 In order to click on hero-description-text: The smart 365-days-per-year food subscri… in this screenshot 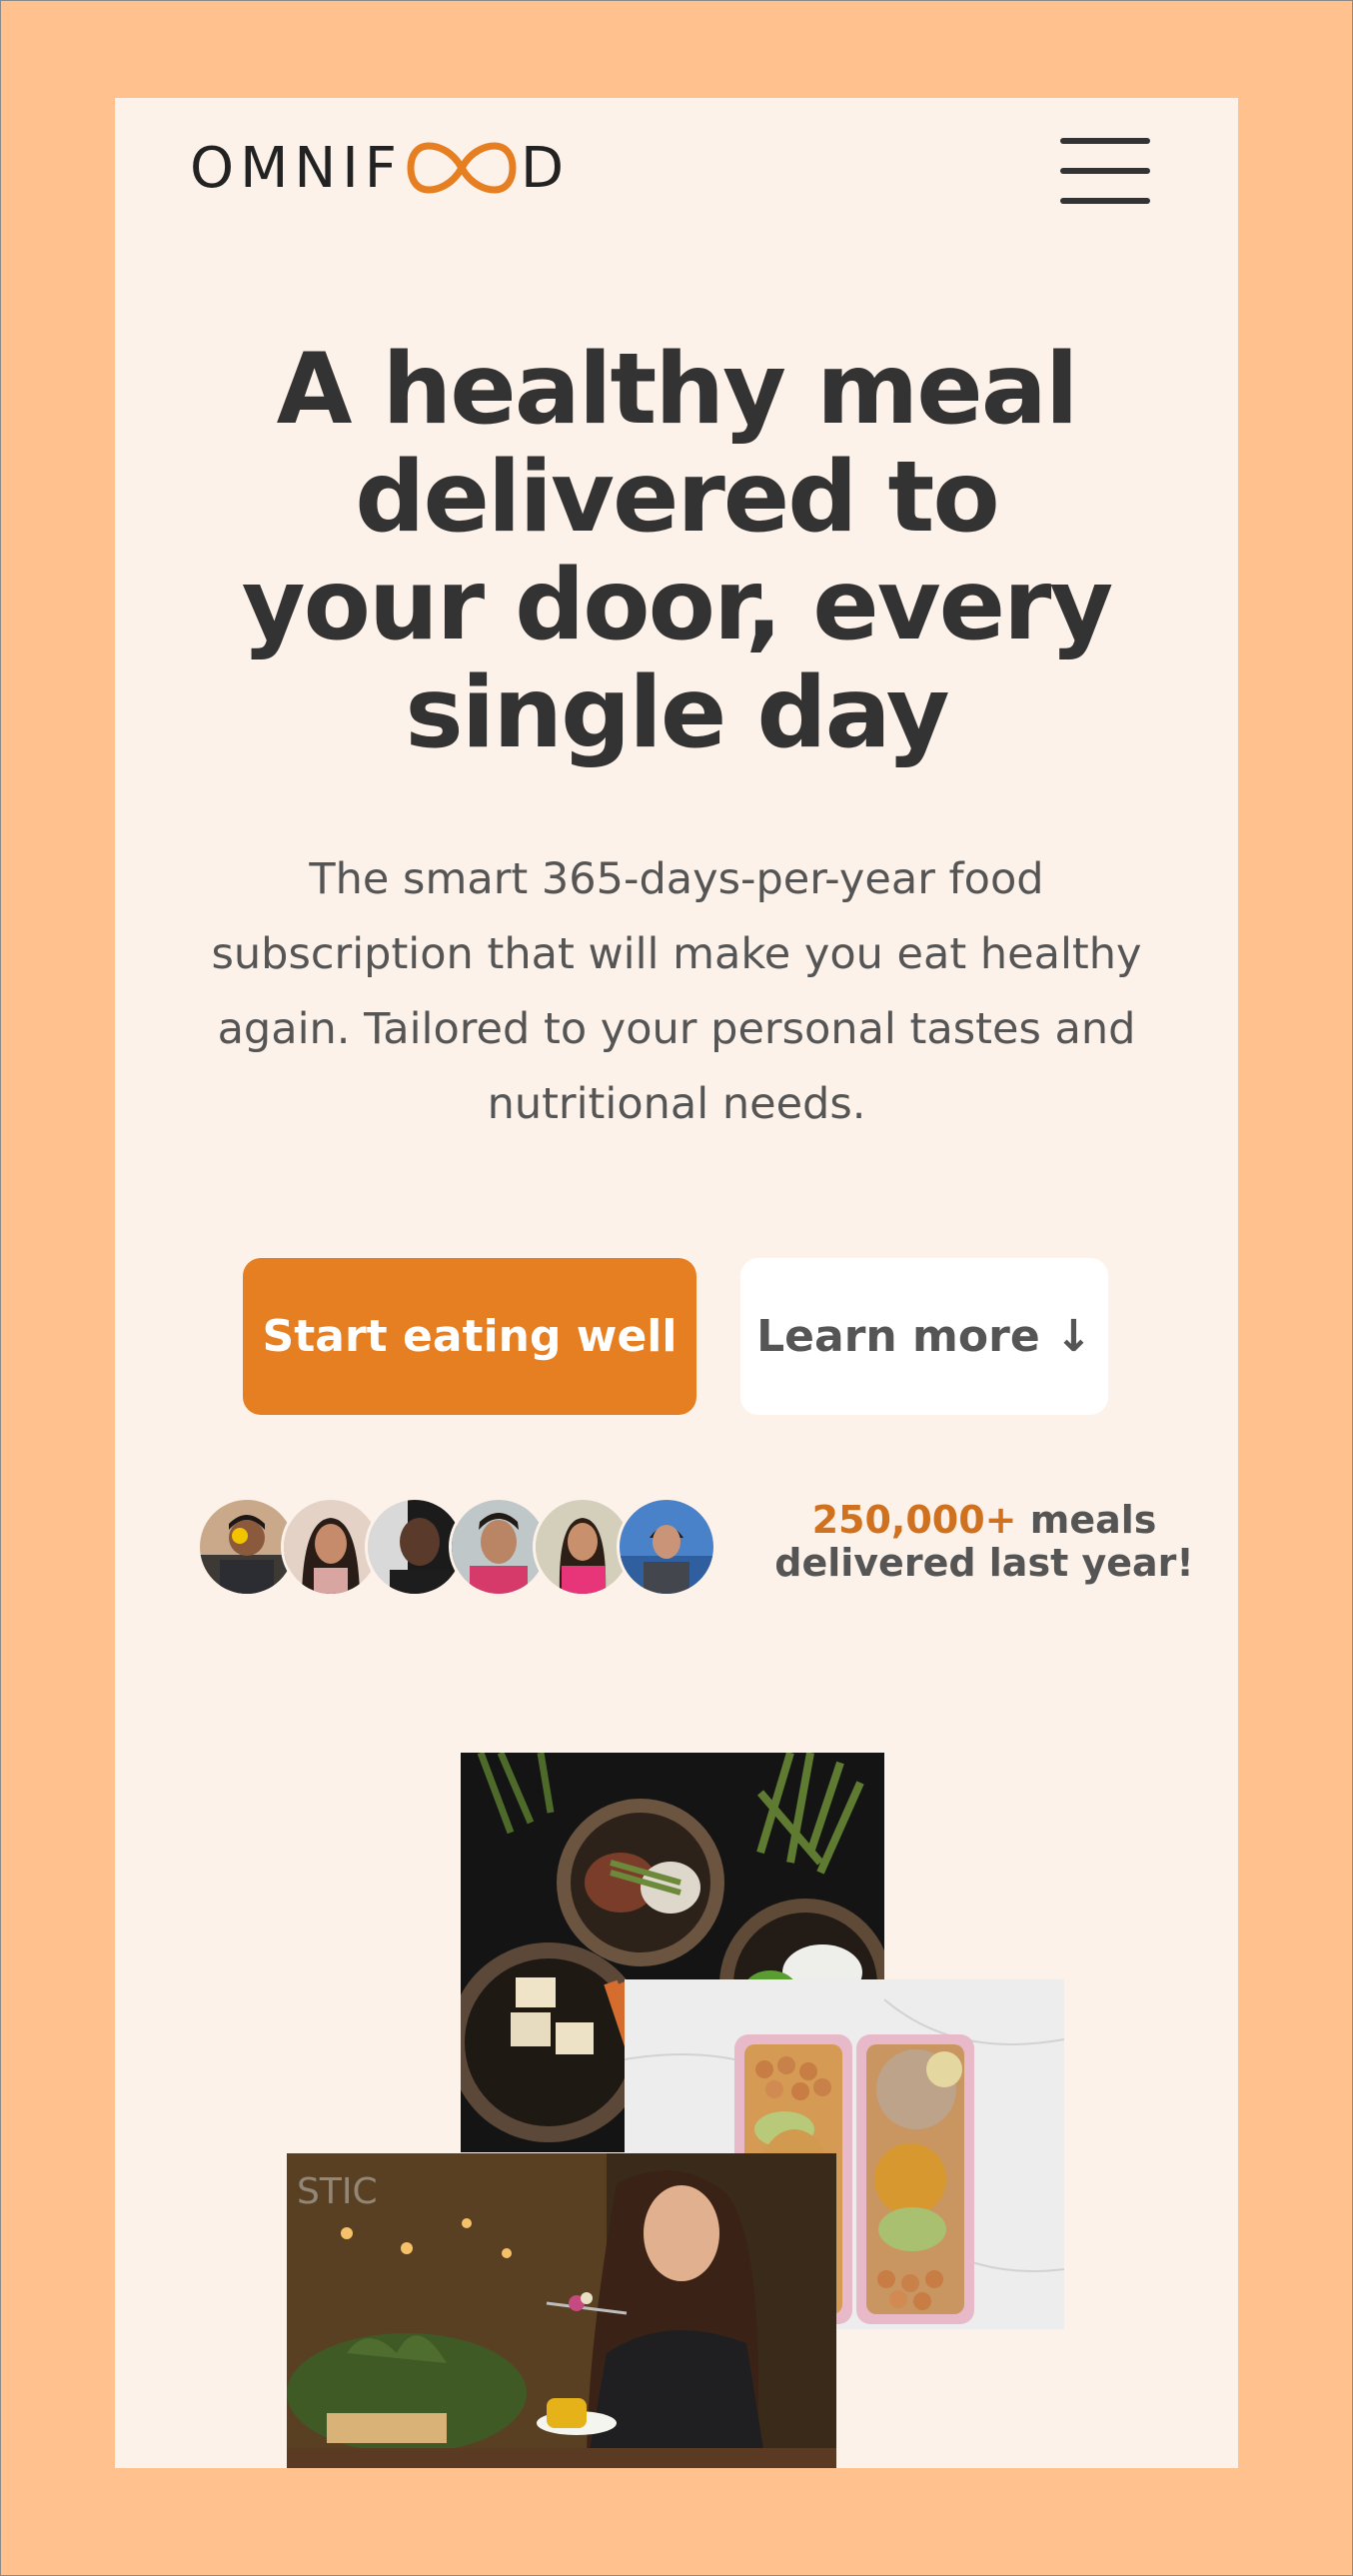, I will do `click(676, 991)`.